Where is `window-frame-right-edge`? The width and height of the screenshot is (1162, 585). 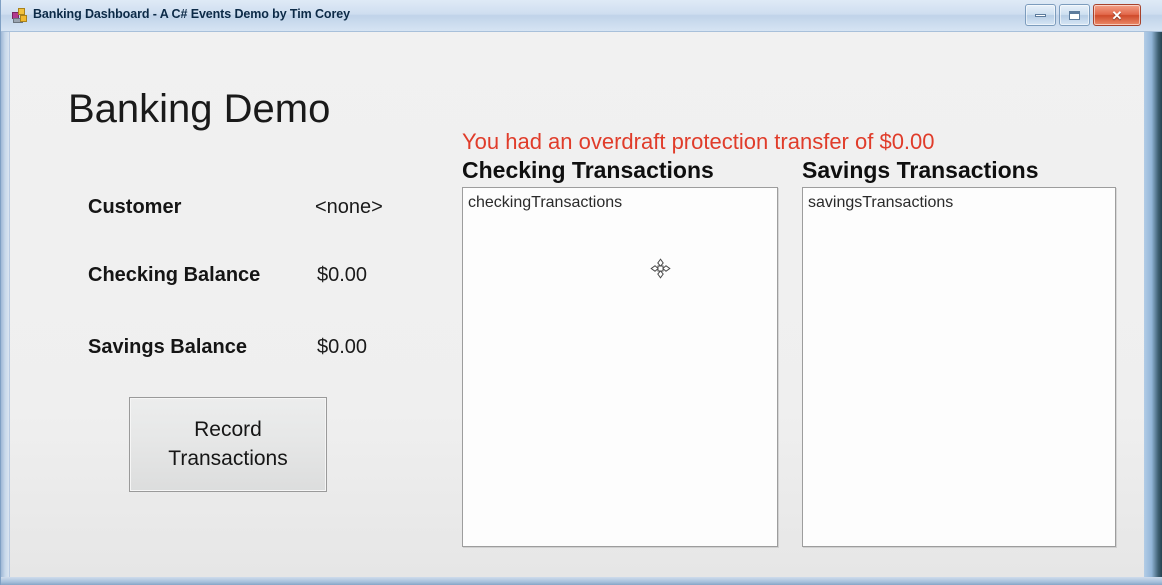 window-frame-right-edge is located at coordinates (1152, 292).